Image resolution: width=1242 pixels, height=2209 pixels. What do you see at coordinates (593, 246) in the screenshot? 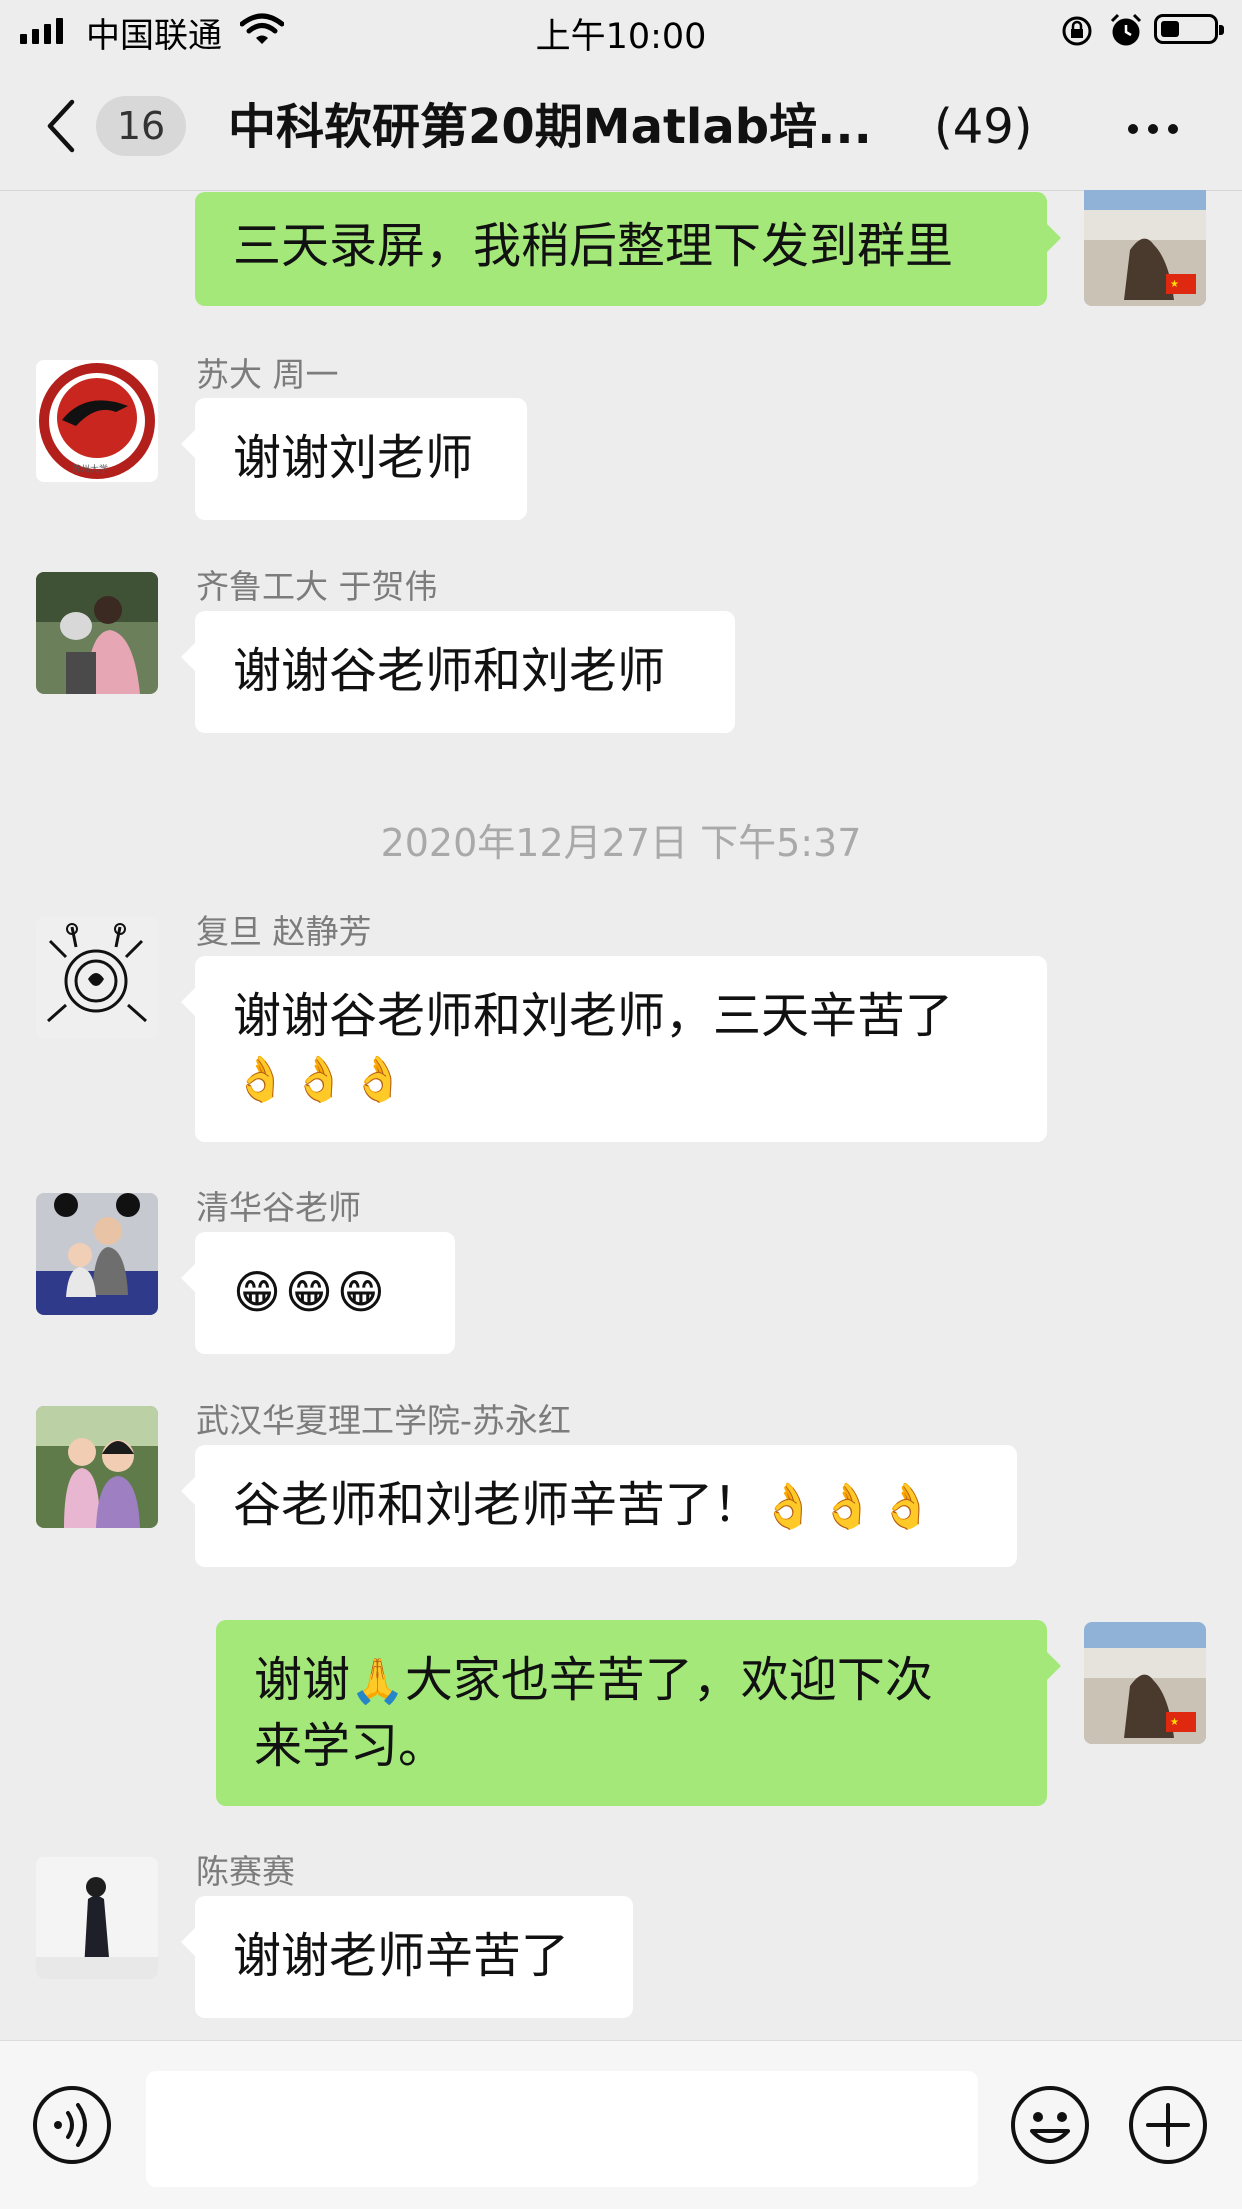
I see `message-text: 三天录屏，我稍后整理下发到群里` at bounding box center [593, 246].